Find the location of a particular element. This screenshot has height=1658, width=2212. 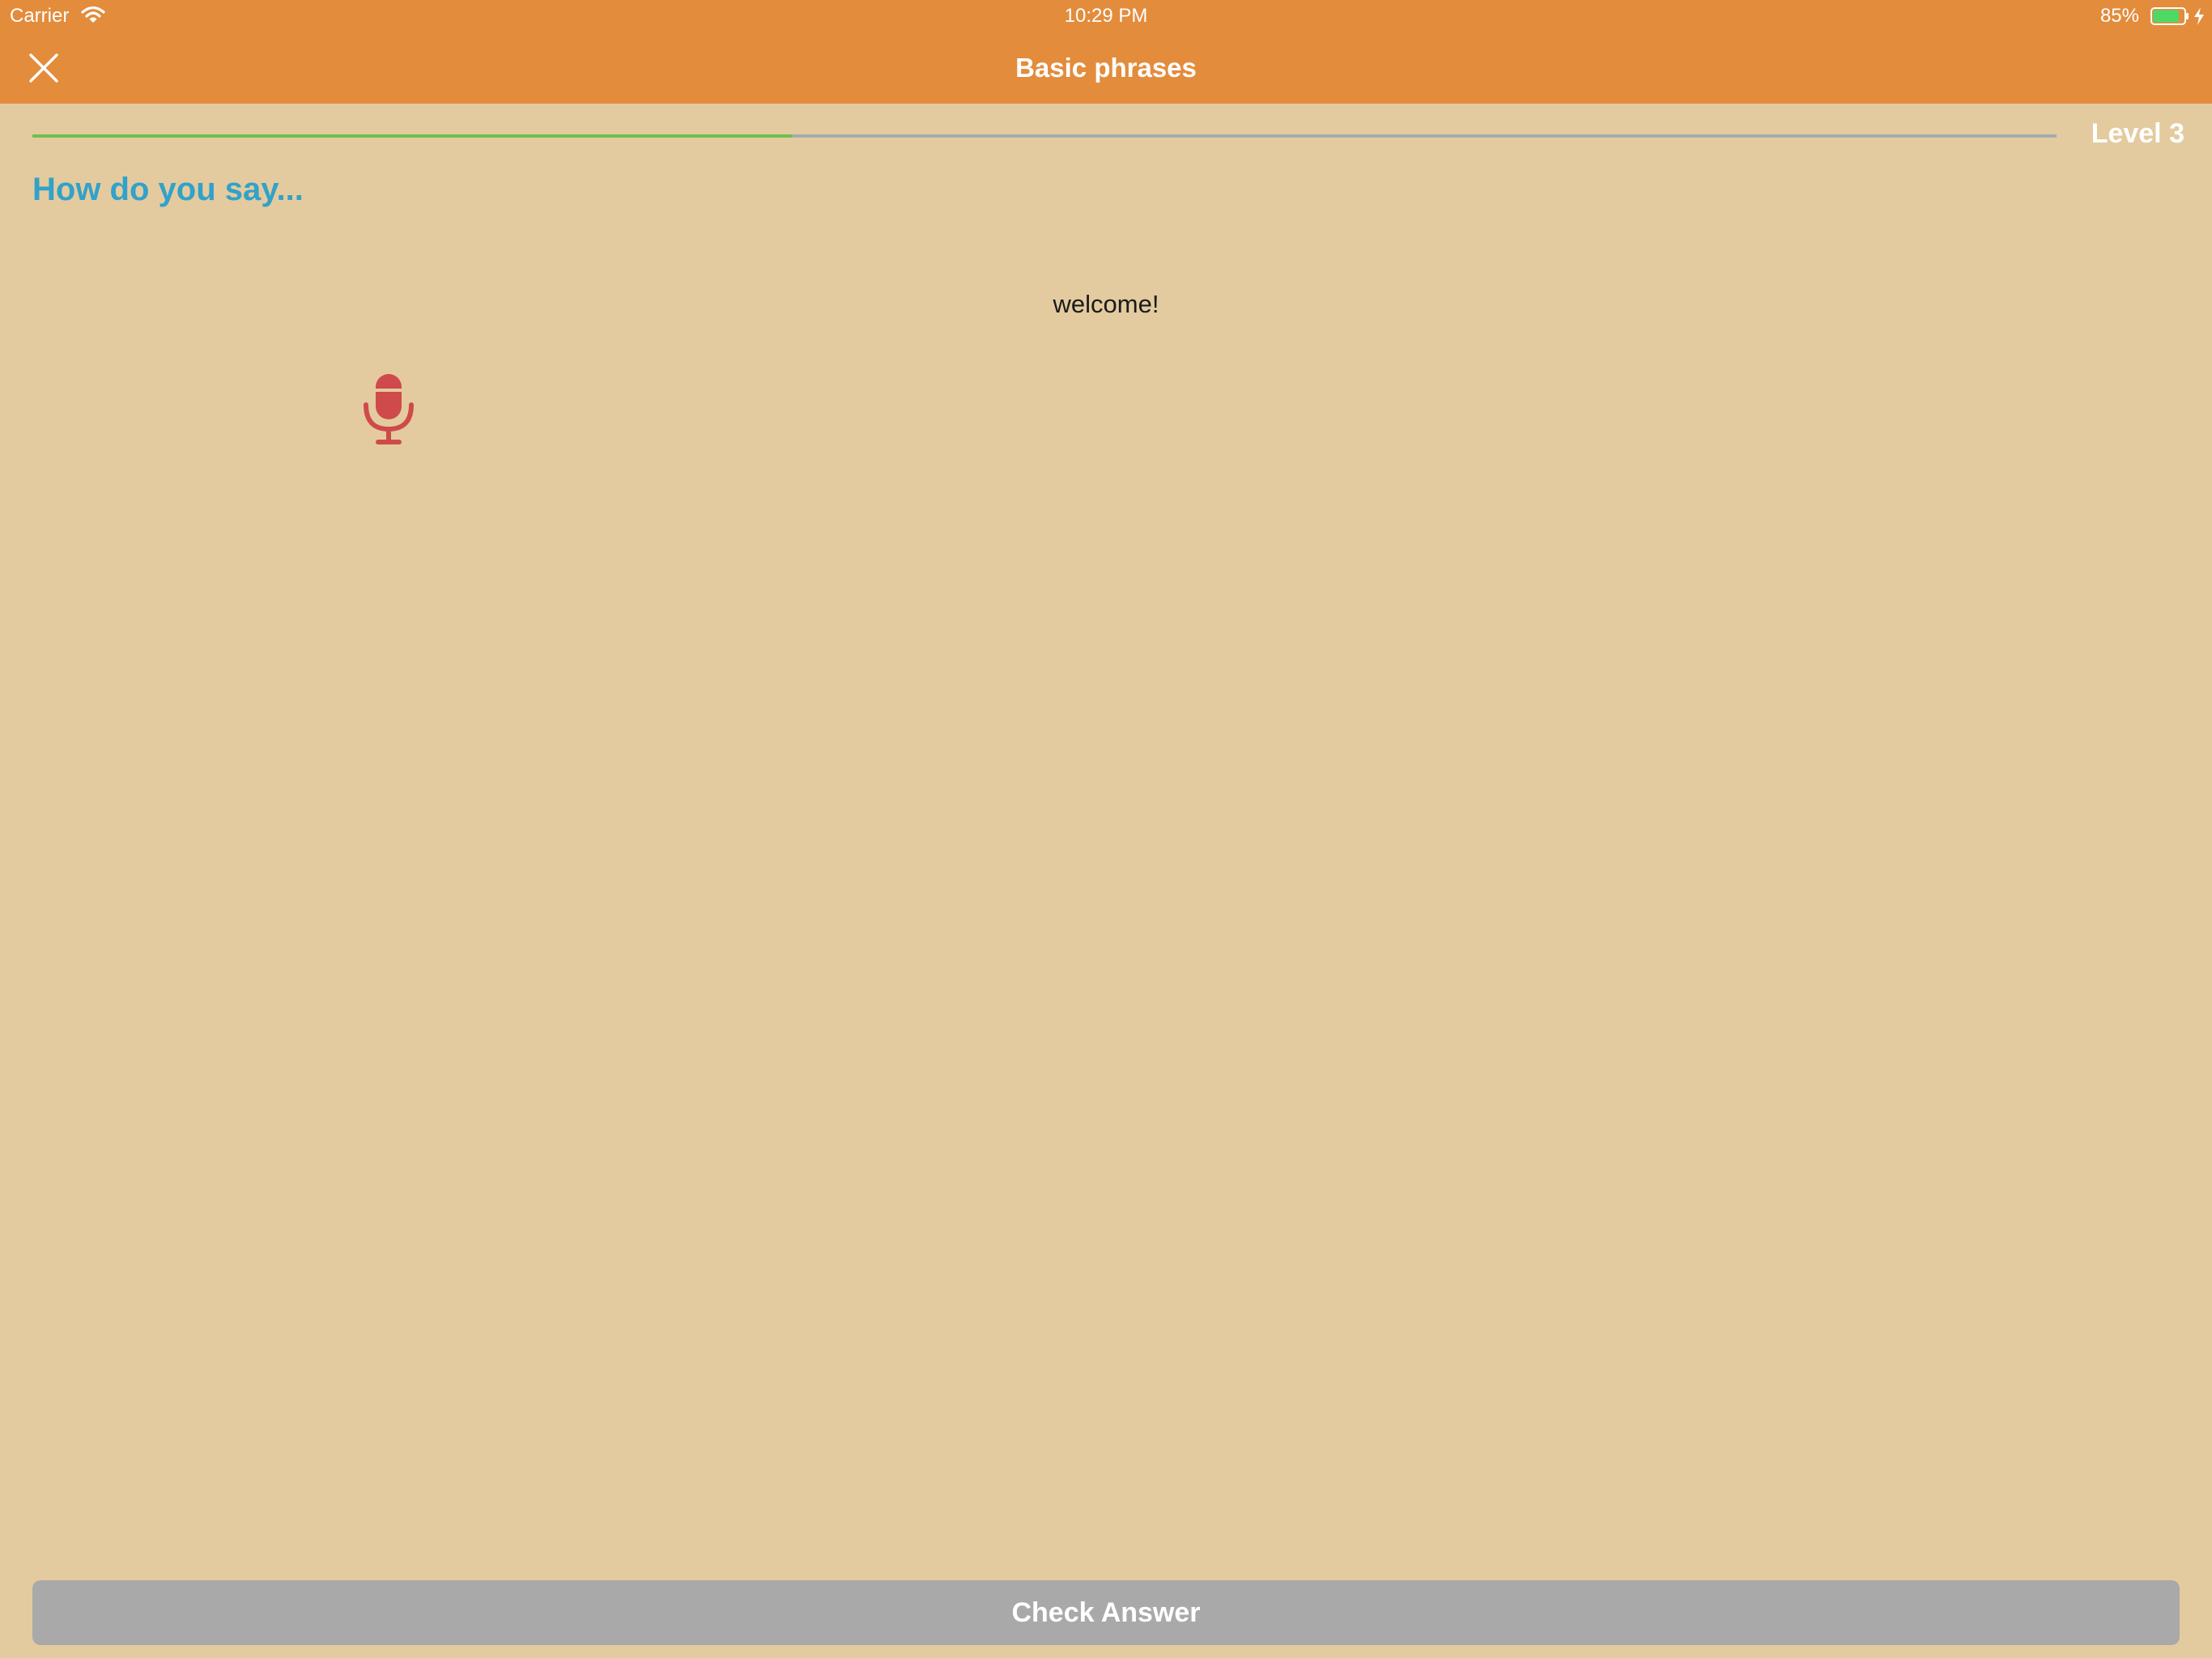

status-bar: Carrier 10:29 PM 85% is located at coordinates (1106, 16).